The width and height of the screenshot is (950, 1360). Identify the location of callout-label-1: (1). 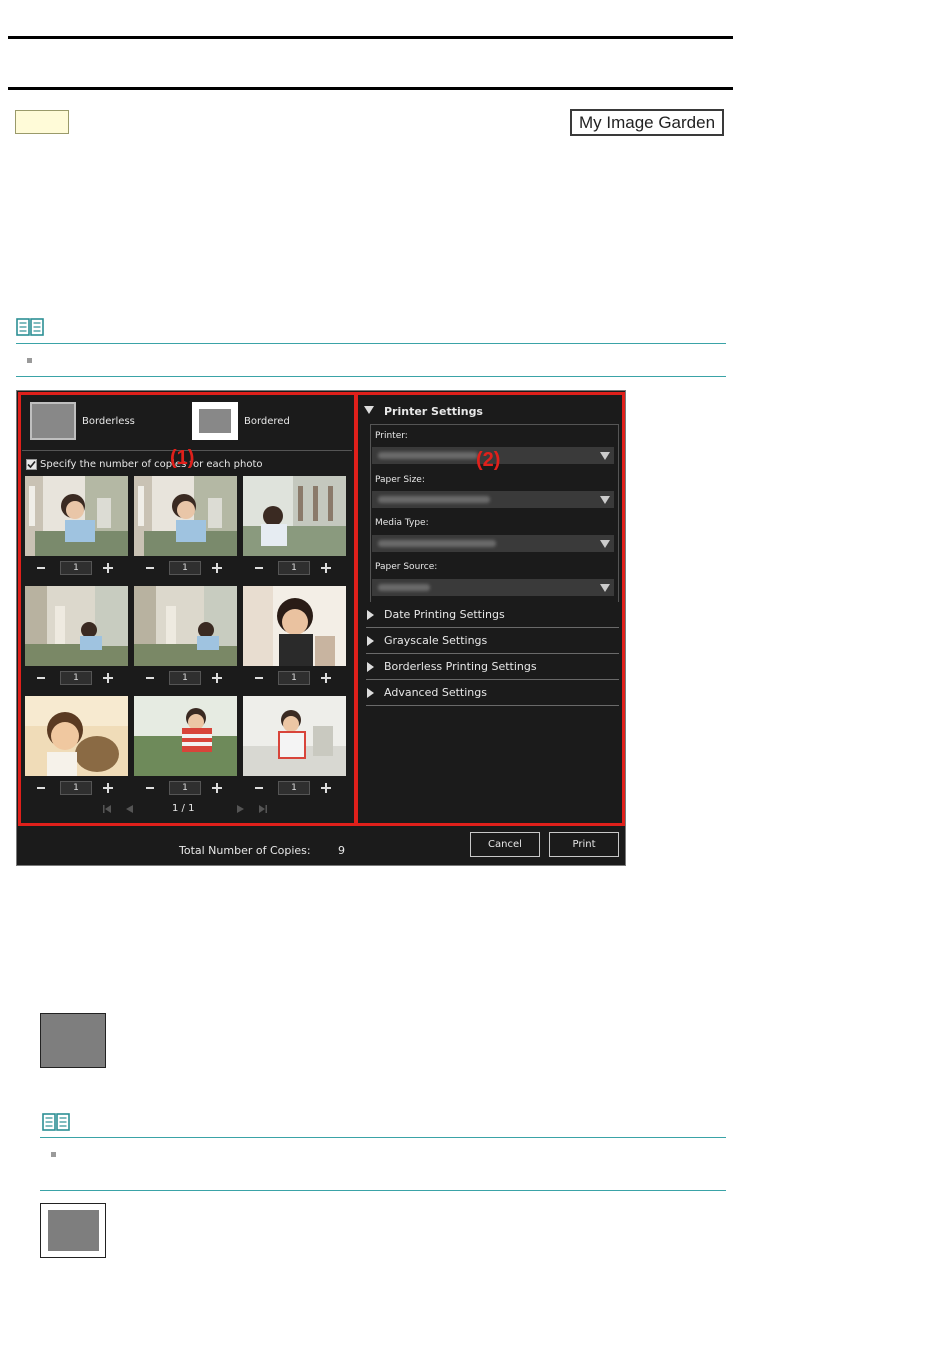
(182, 458).